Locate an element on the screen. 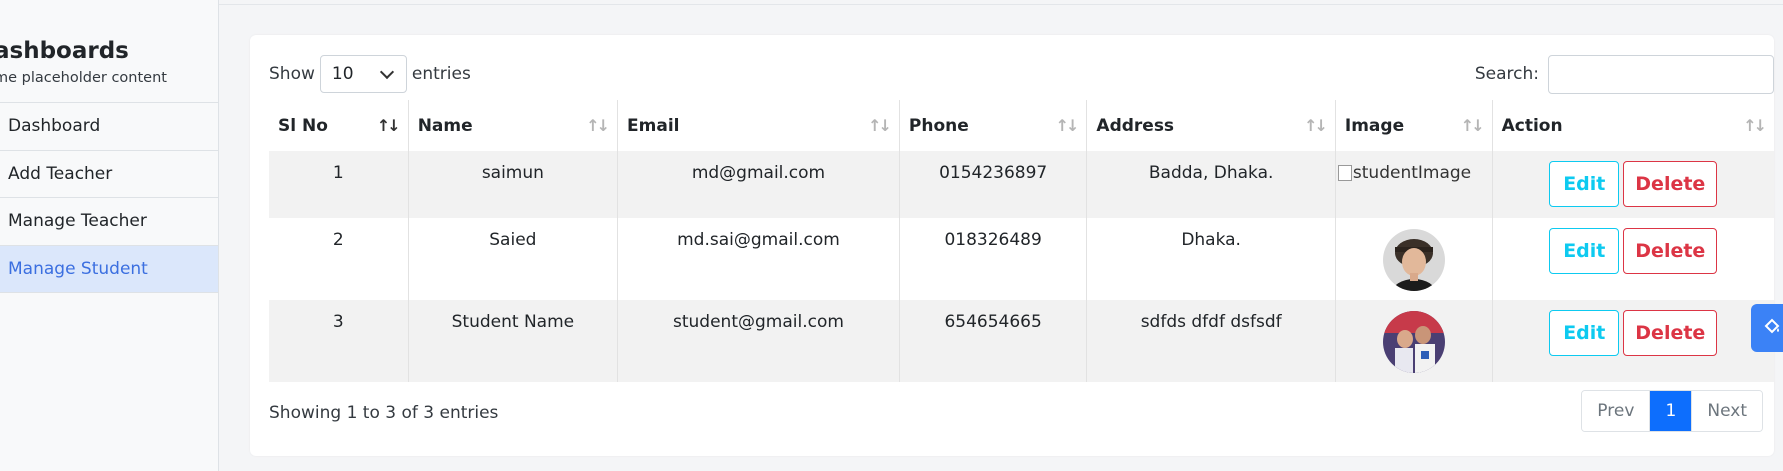  cell-name: saimun is located at coordinates (513, 184).